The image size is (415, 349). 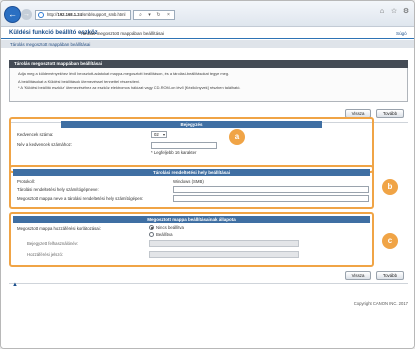 I want to click on address-prefix: http://, so click(x=52, y=14).